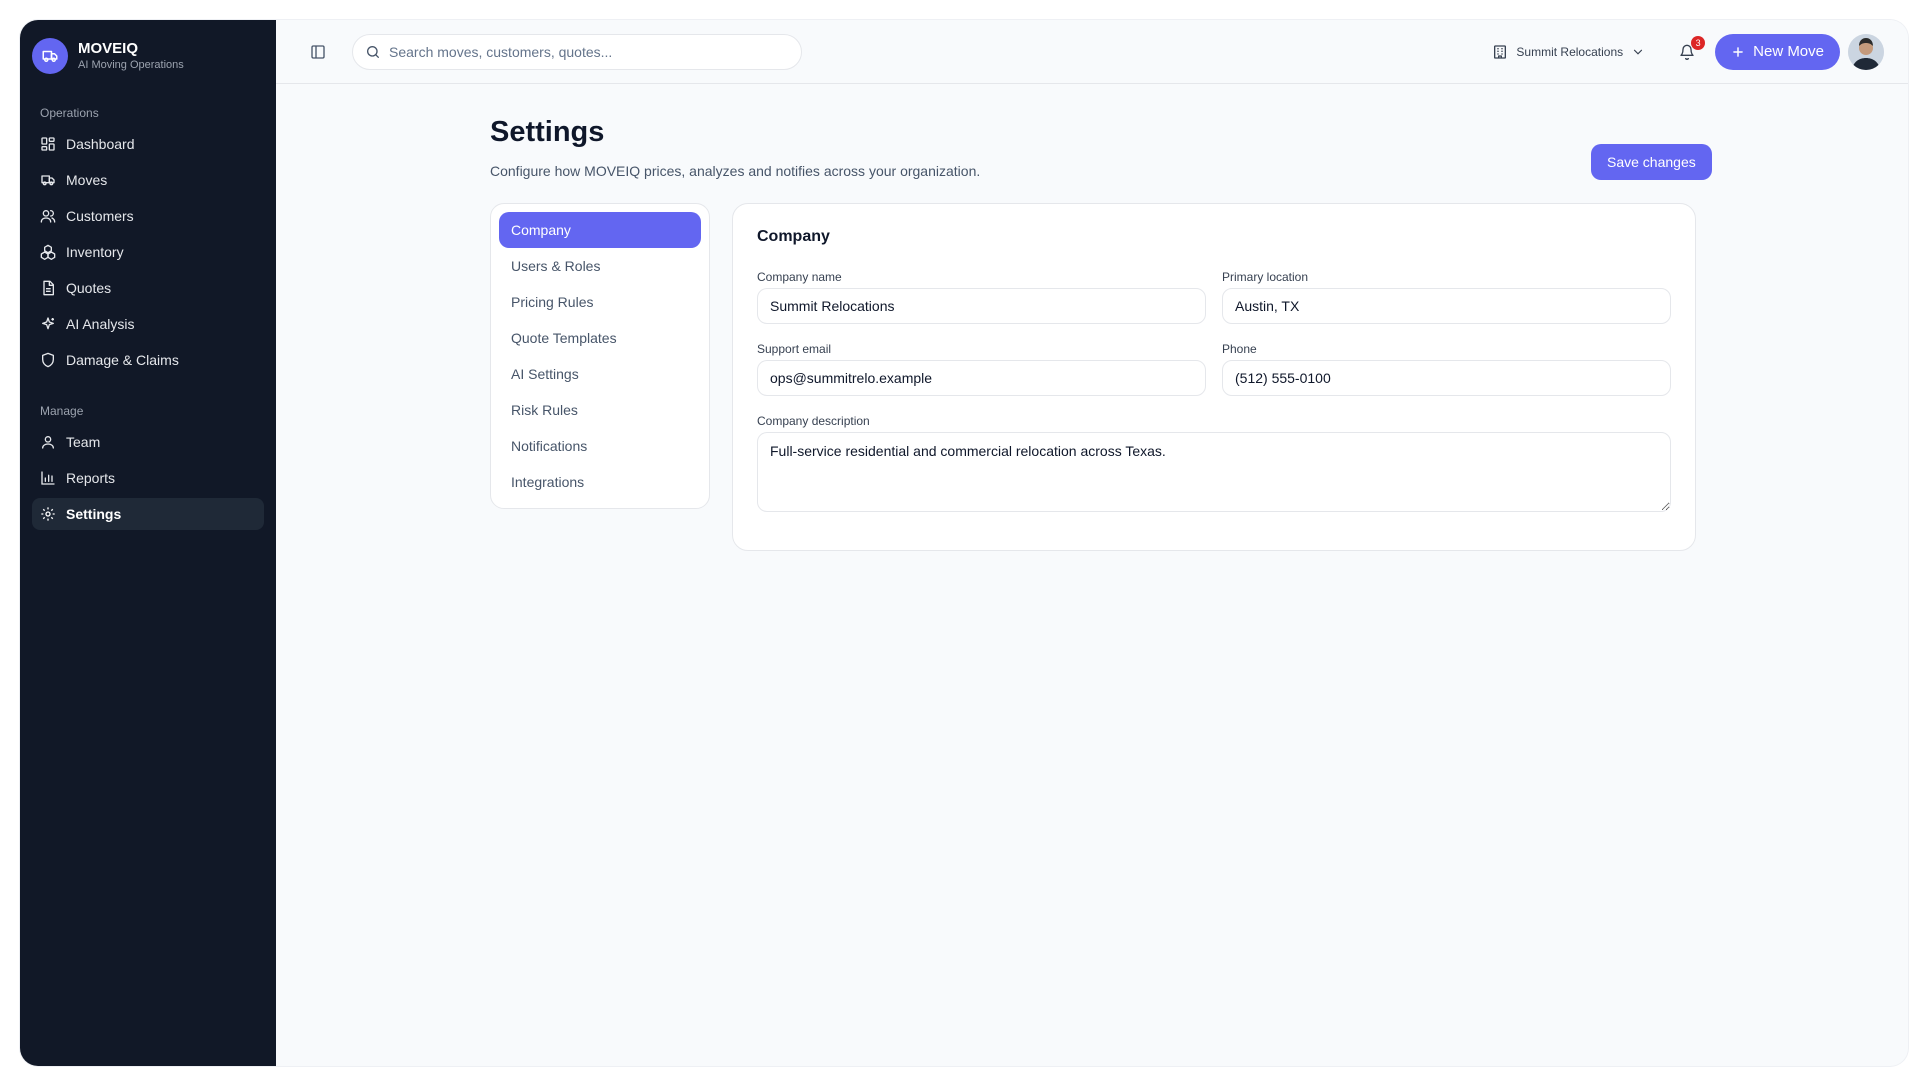 This screenshot has height=1080, width=1920. What do you see at coordinates (48, 216) in the screenshot?
I see `users-icon` at bounding box center [48, 216].